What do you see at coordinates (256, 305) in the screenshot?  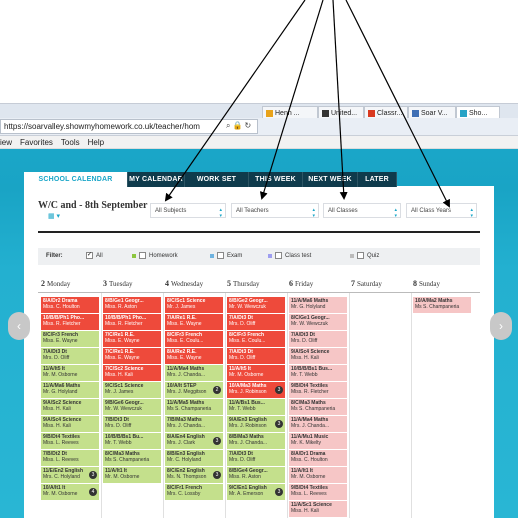 I see `lesson-card: 8/B/Ge2 Geogr... Mr. W. Wewczuk` at bounding box center [256, 305].